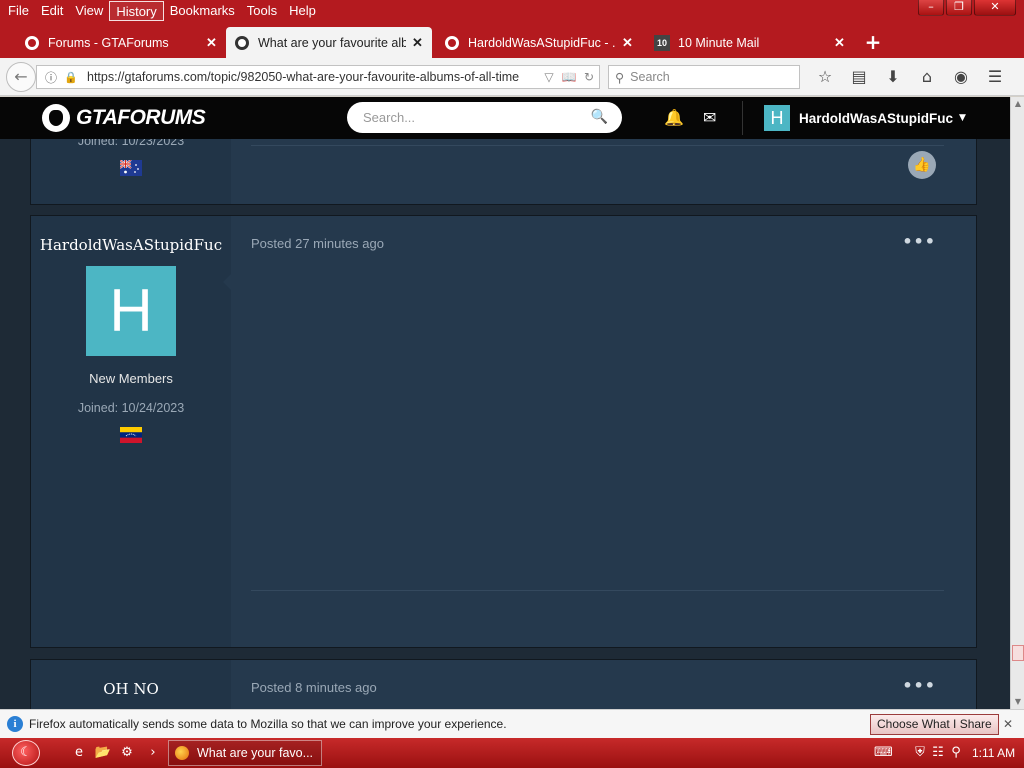 The height and width of the screenshot is (768, 1024). What do you see at coordinates (302, 11) in the screenshot?
I see `menu-help: Help` at bounding box center [302, 11].